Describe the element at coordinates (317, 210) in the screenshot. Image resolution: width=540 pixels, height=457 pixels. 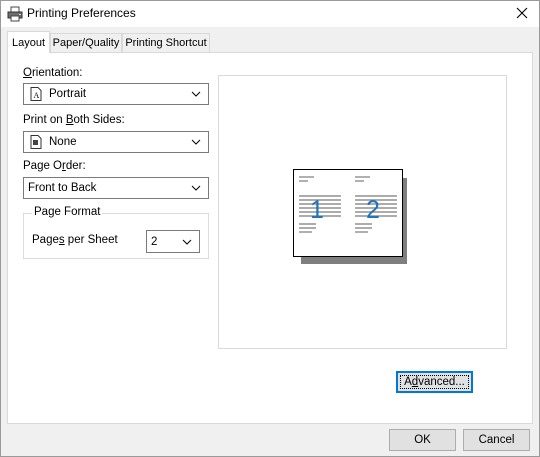
I see `preview-page-number-1: 1` at that location.